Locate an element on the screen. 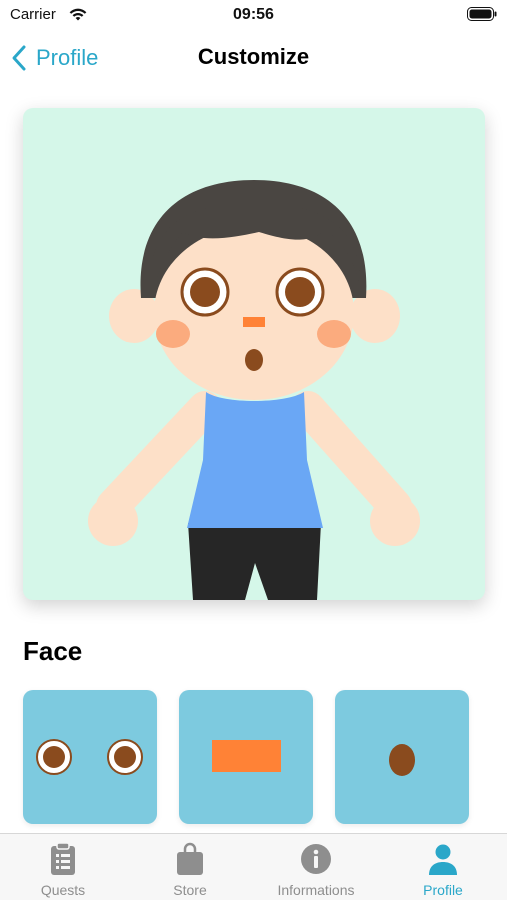  tab-quests-label: Quests is located at coordinates (63, 890).